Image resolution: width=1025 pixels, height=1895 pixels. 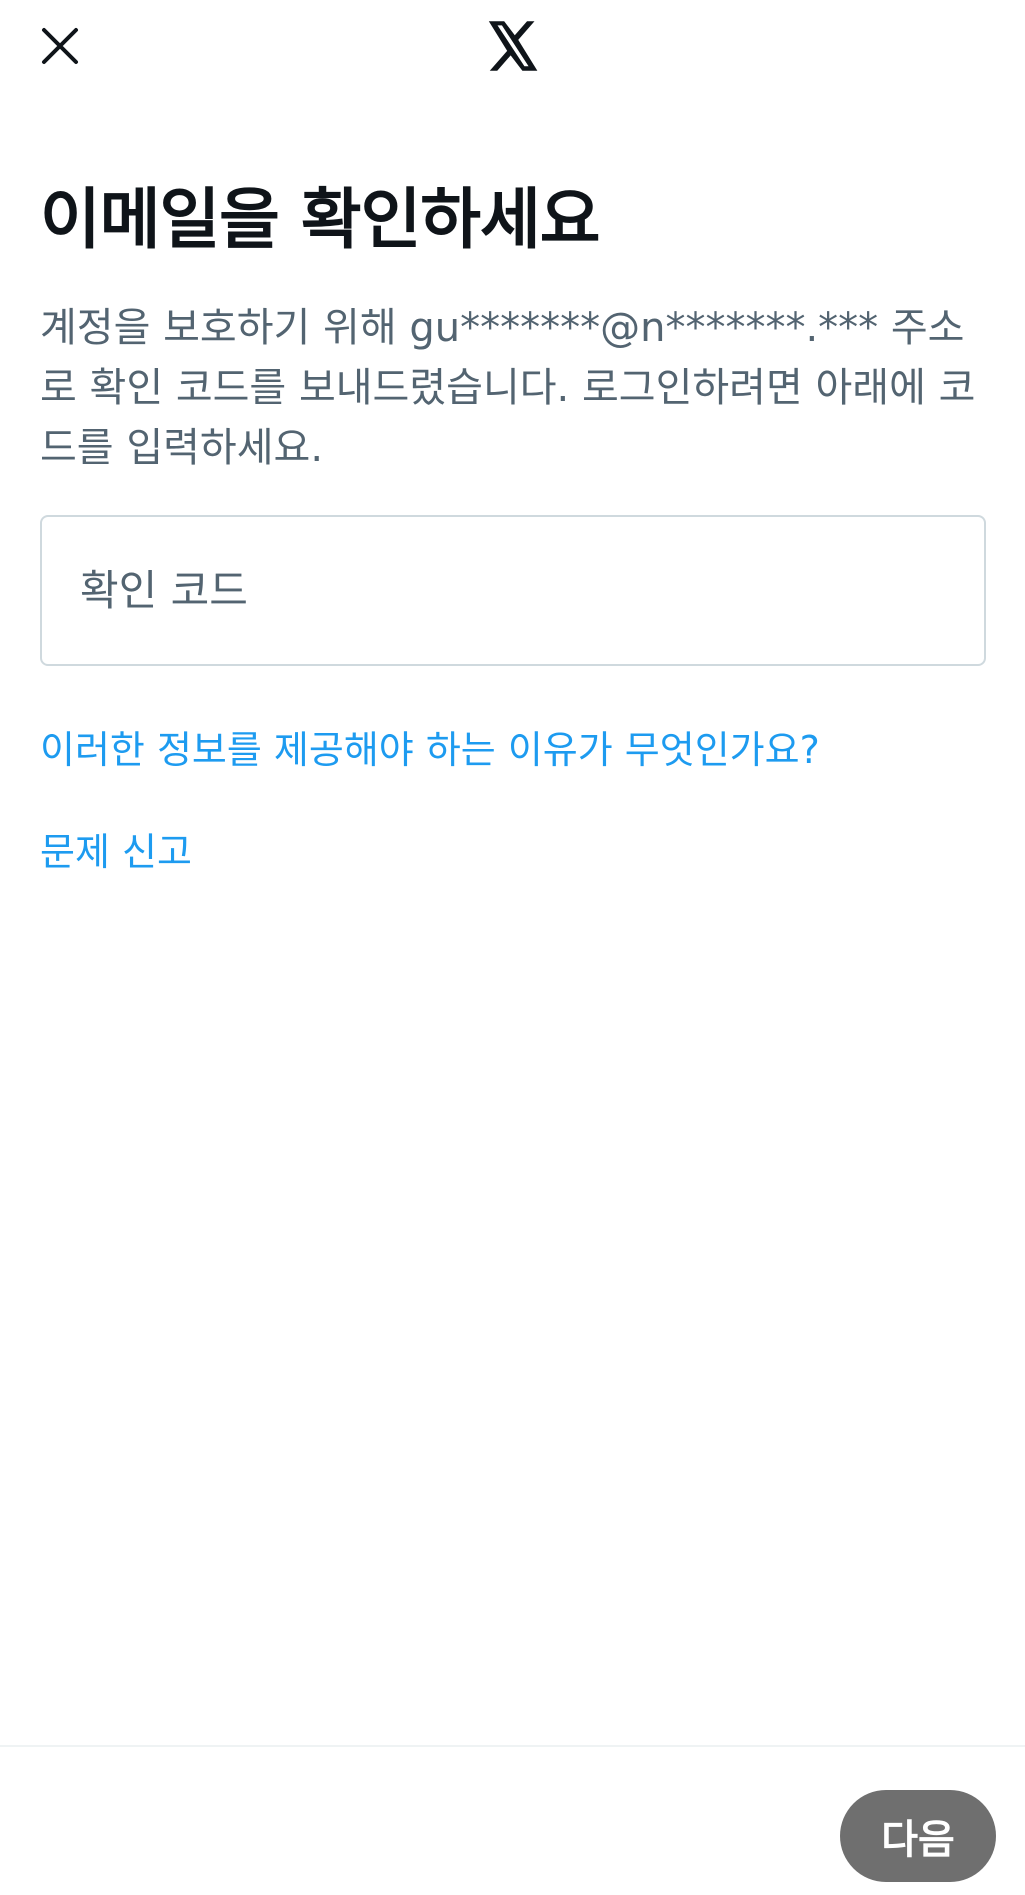 I want to click on next-button: 다음, so click(x=918, y=1836).